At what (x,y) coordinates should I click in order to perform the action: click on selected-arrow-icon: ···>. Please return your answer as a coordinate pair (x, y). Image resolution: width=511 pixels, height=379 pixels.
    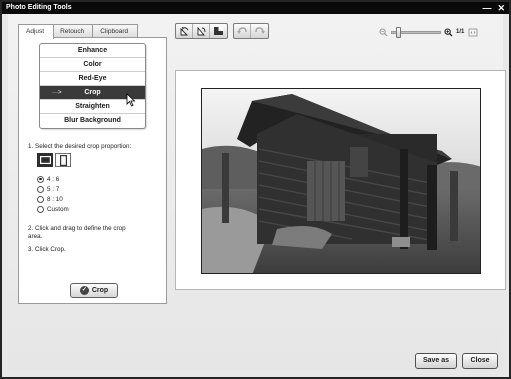
    Looking at the image, I should click on (57, 93).